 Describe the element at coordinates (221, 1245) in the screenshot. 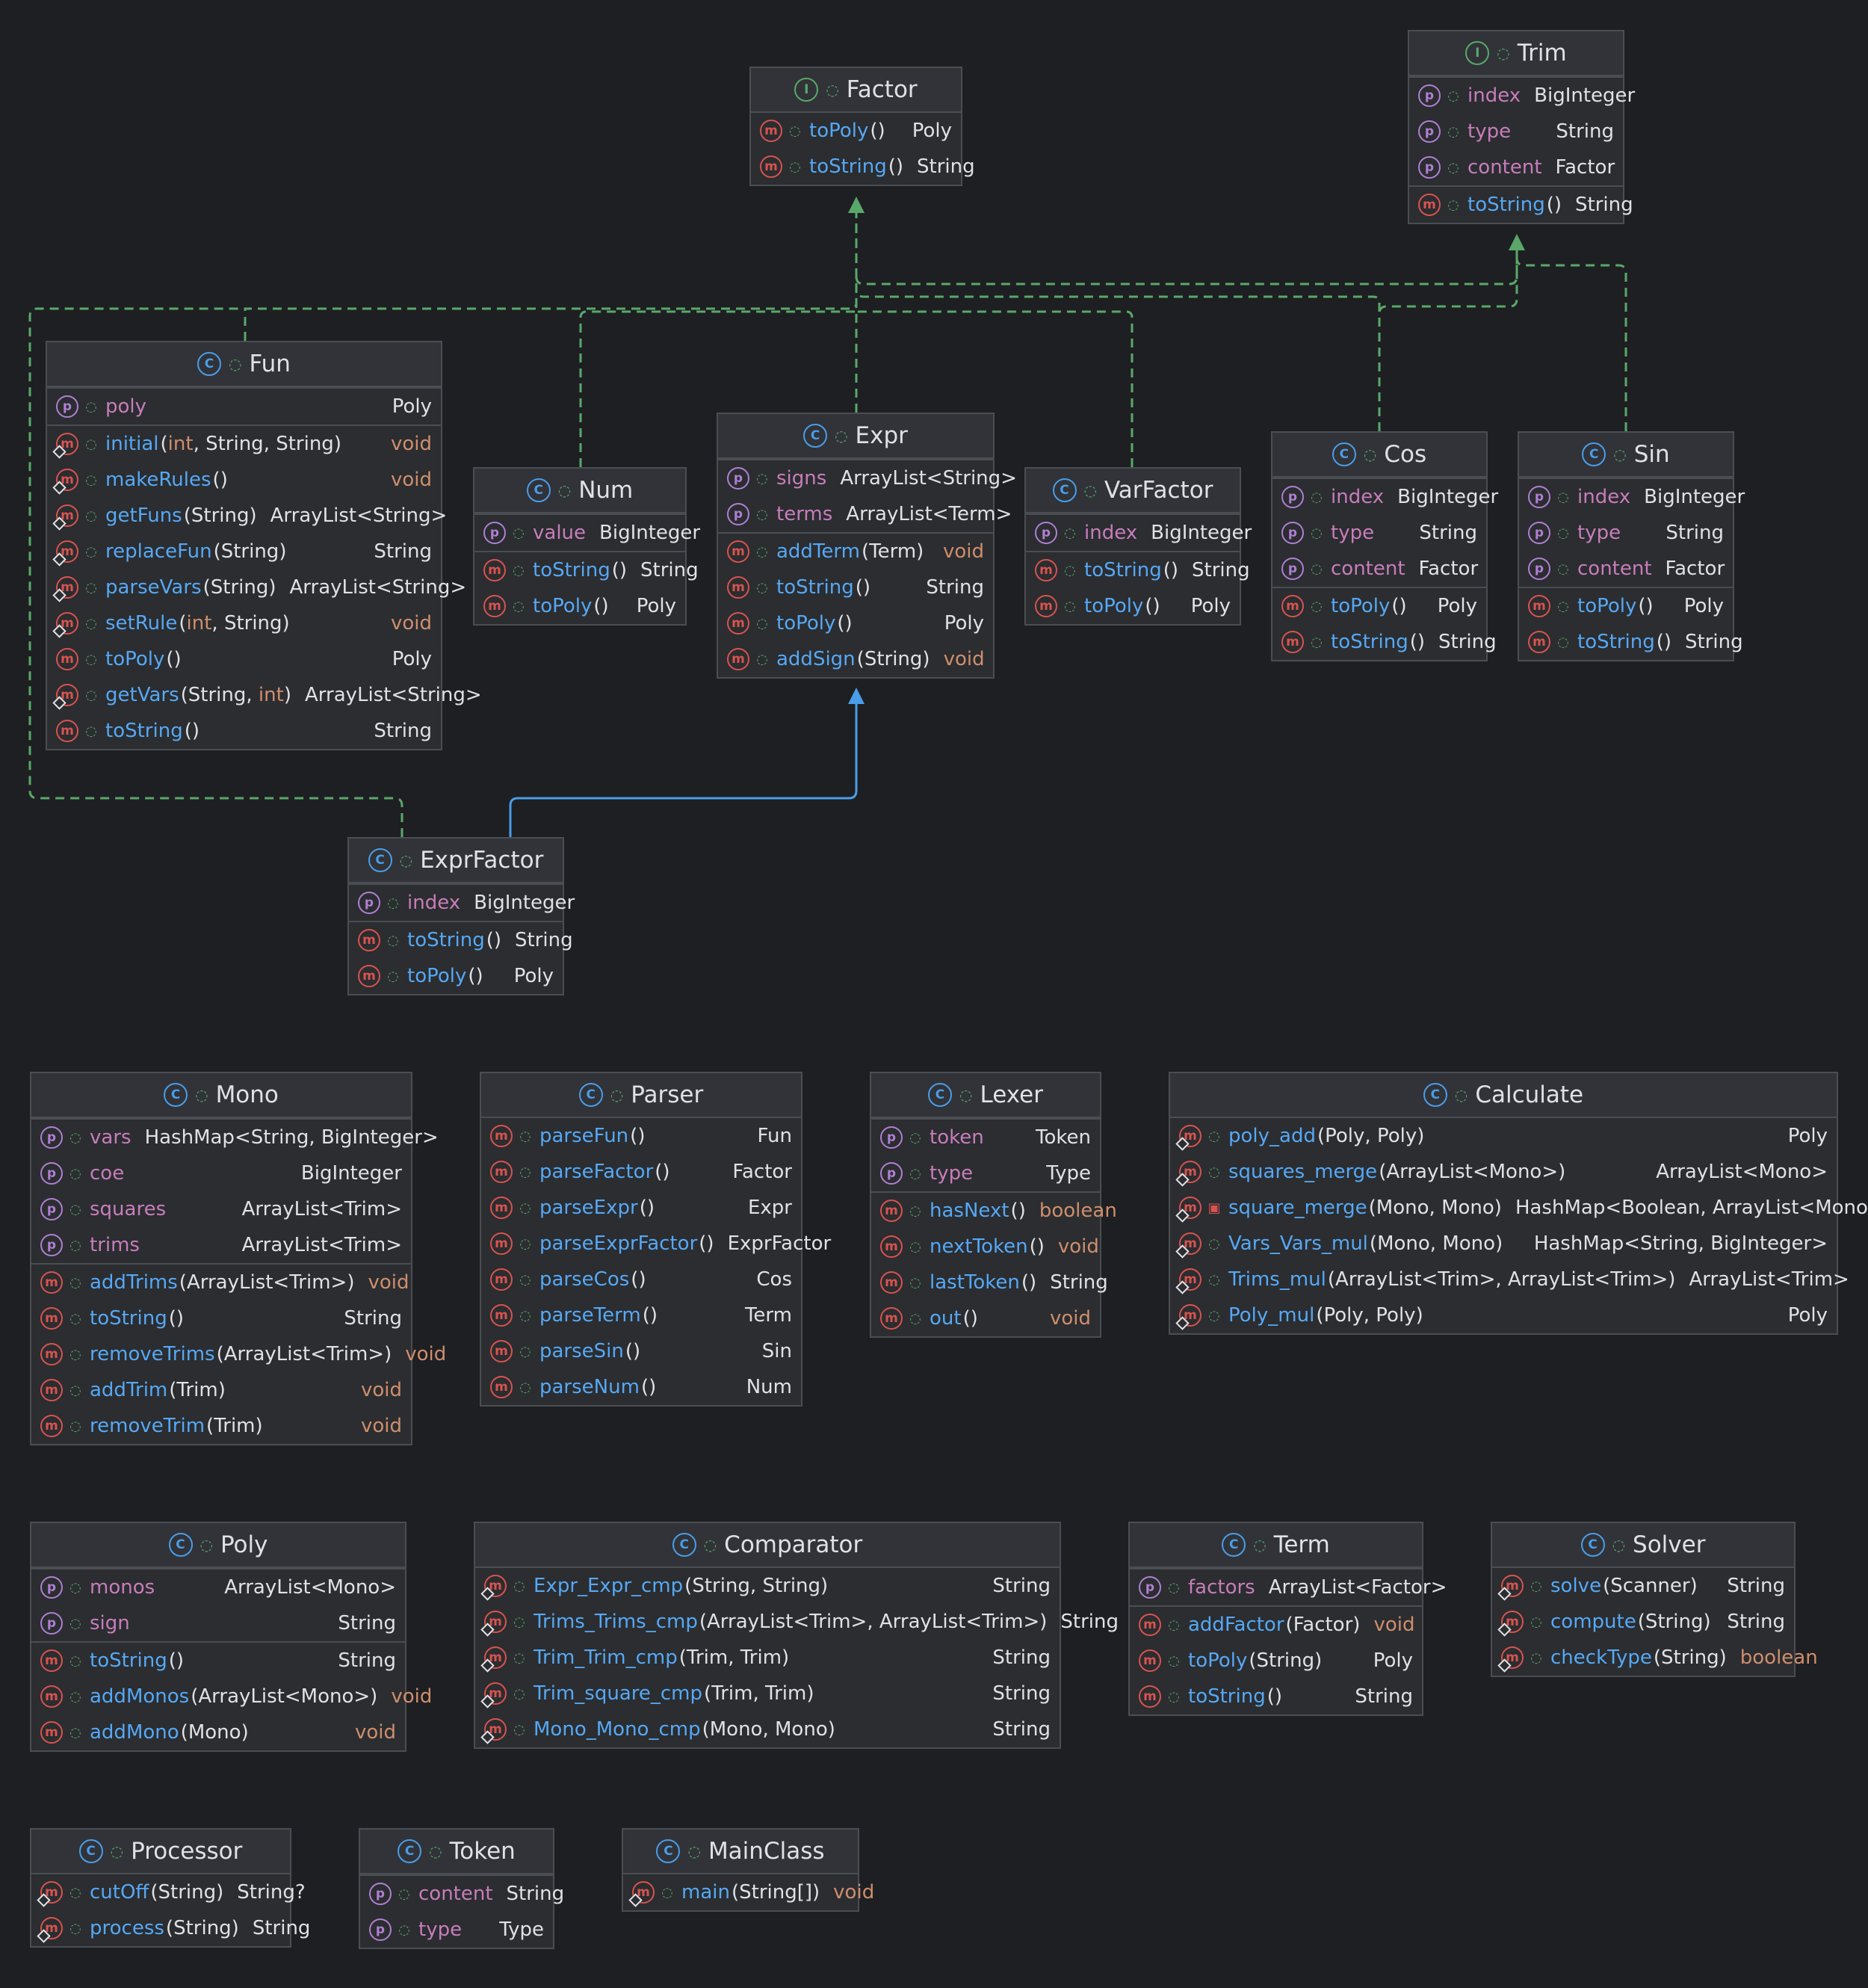

I see `field-row: p ◌ trims ArrayList<Trim>` at that location.